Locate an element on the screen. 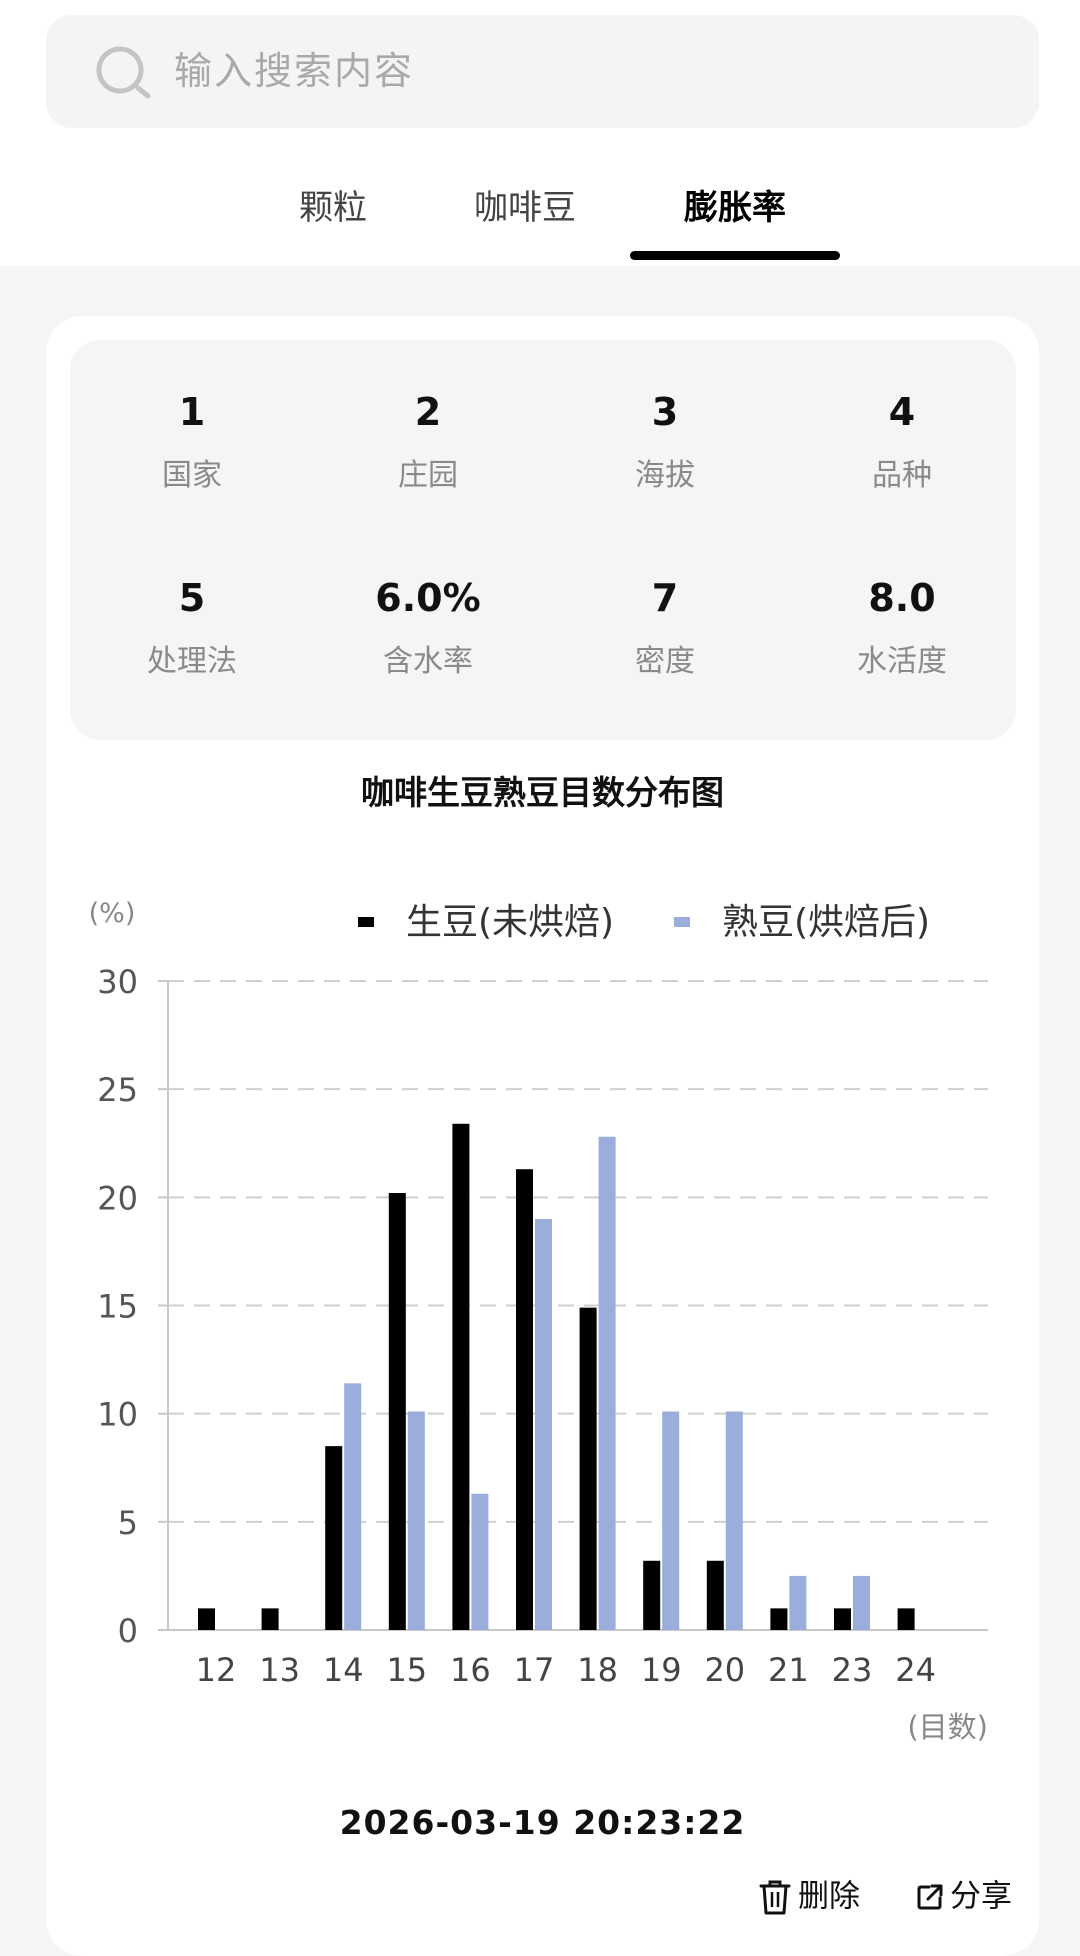  x-tick-label: 13 is located at coordinates (279, 1670).